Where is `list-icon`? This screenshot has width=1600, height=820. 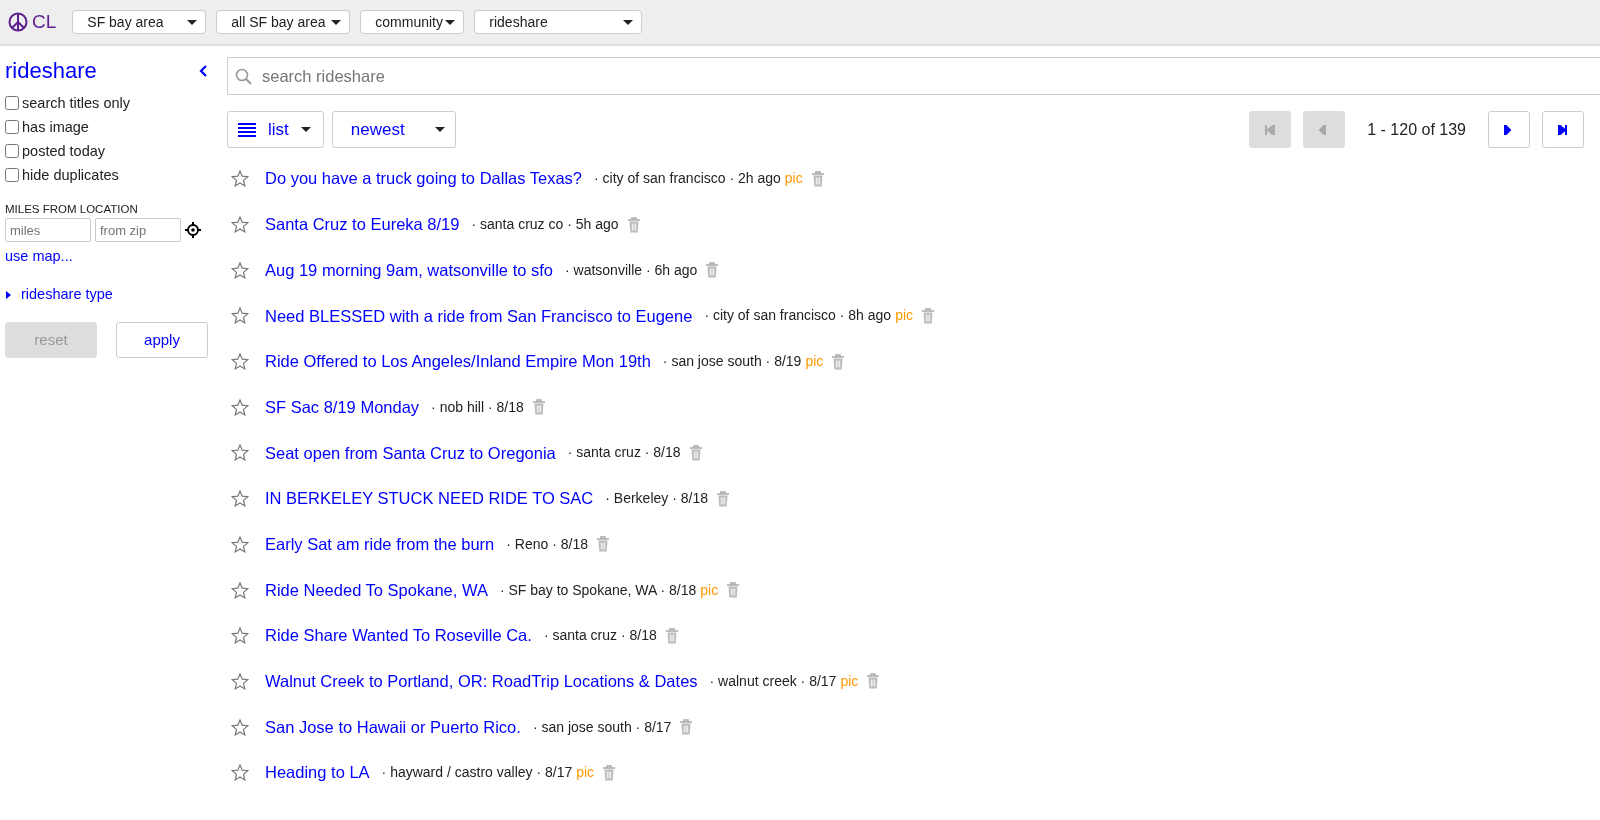
list-icon is located at coordinates (247, 129).